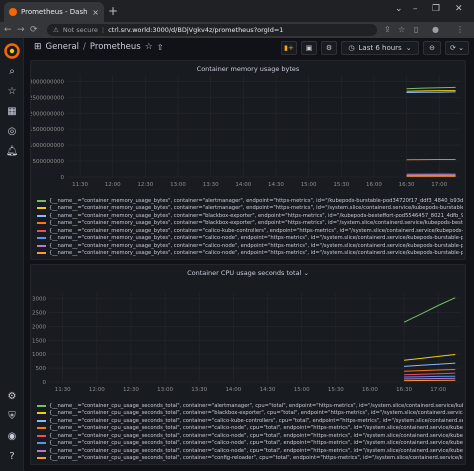  What do you see at coordinates (336, 390) in the screenshot?
I see `x-tick-label: 15:30` at bounding box center [336, 390].